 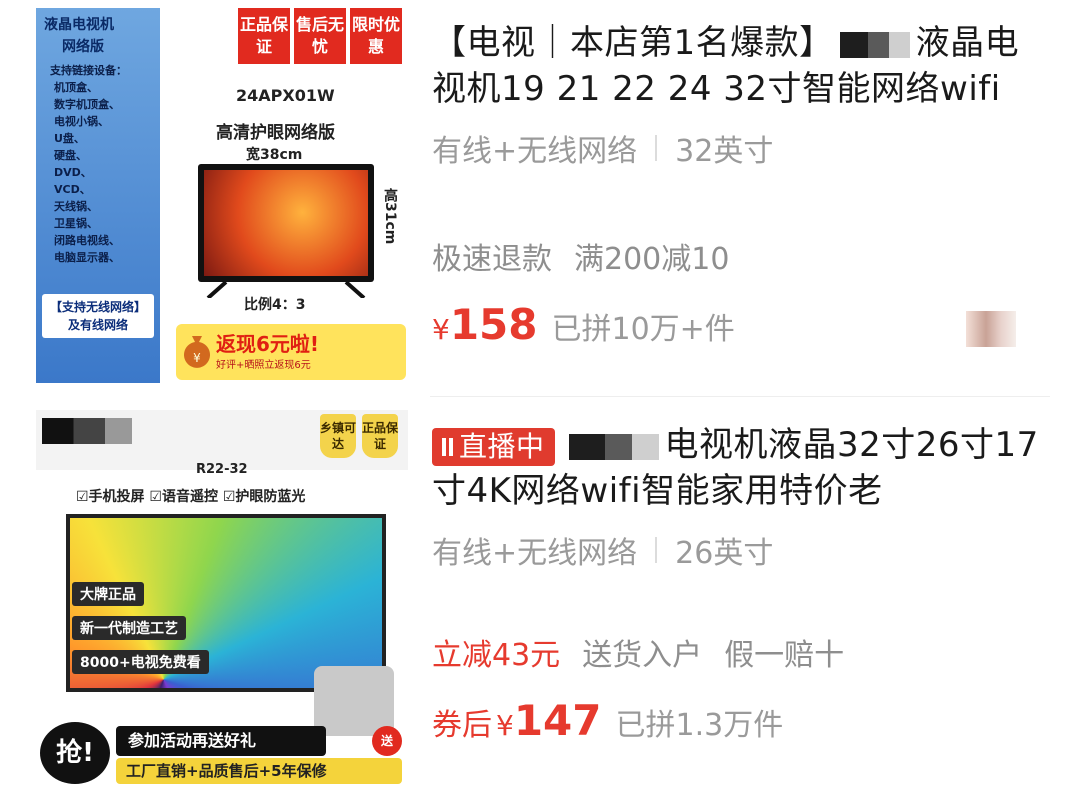 What do you see at coordinates (259, 771) in the screenshot?
I see `service-banner: 工厂直销+品质售后+5年保修` at bounding box center [259, 771].